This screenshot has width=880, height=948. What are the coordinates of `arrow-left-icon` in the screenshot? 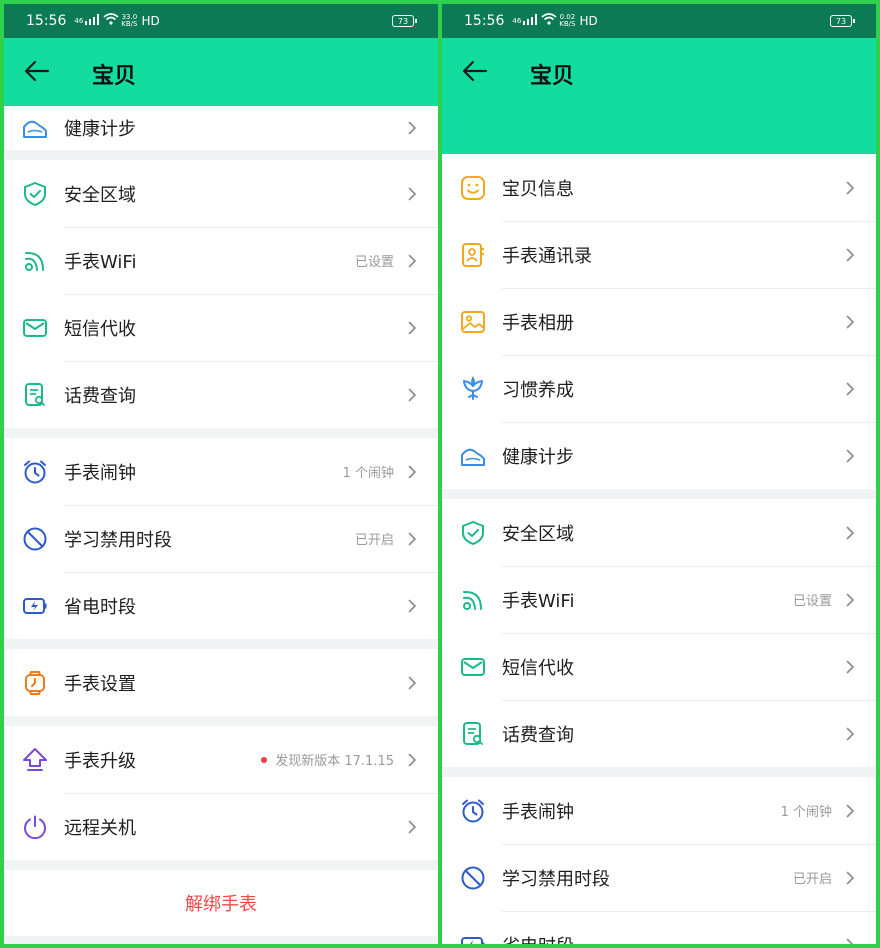 It's located at (475, 71).